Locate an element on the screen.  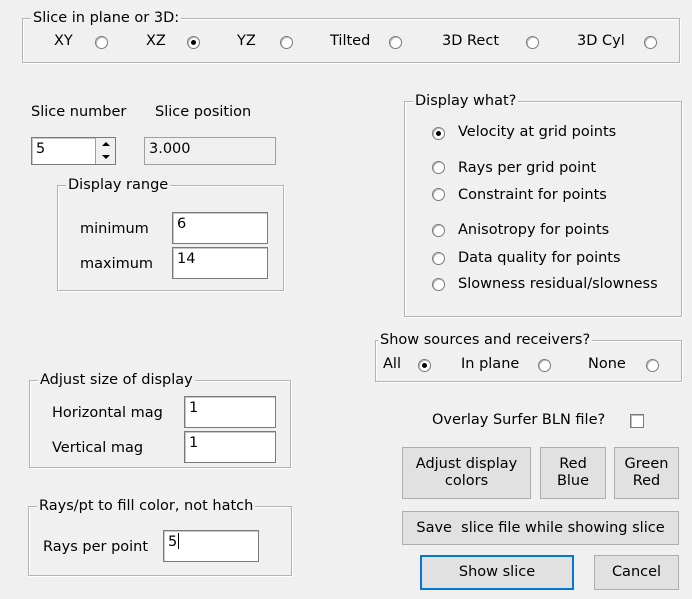
radio-all is located at coordinates (424, 365).